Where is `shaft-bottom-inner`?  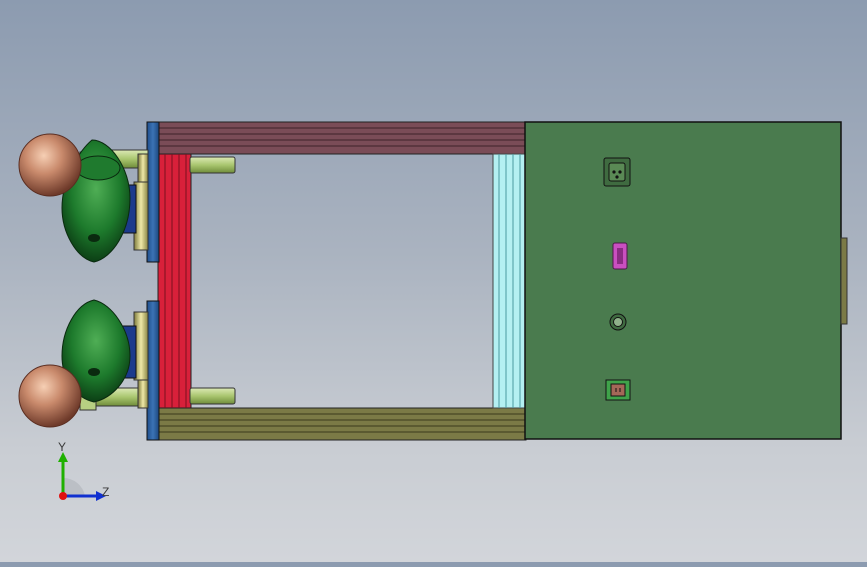 shaft-bottom-inner is located at coordinates (212, 396).